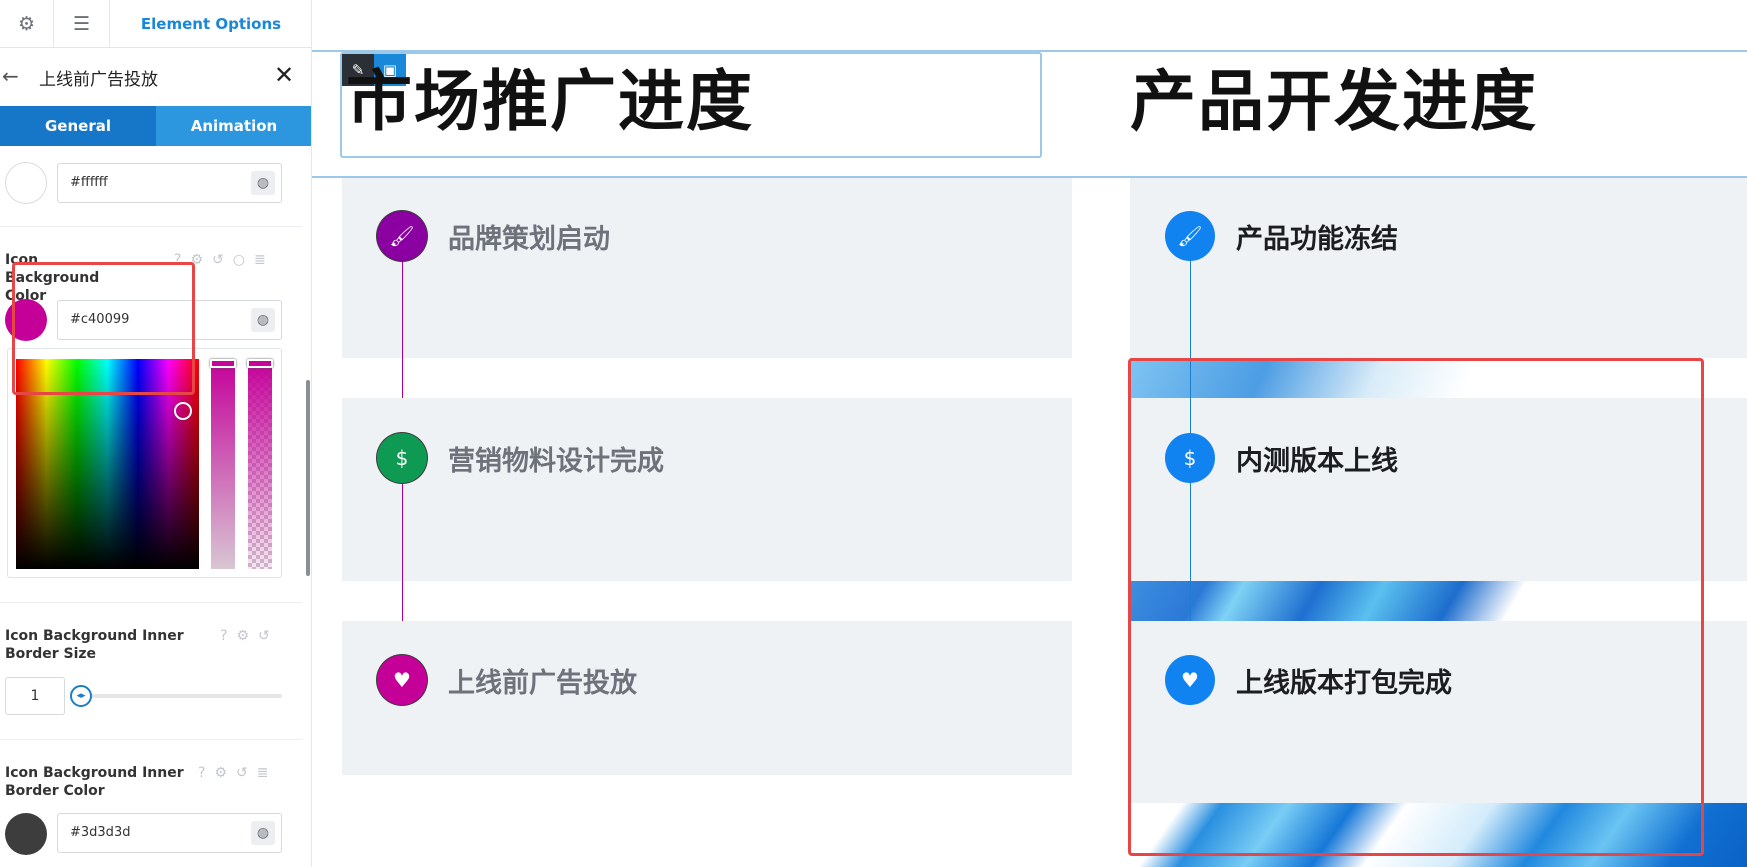 The image size is (1747, 867). What do you see at coordinates (223, 464) in the screenshot?
I see `hue-slider` at bounding box center [223, 464].